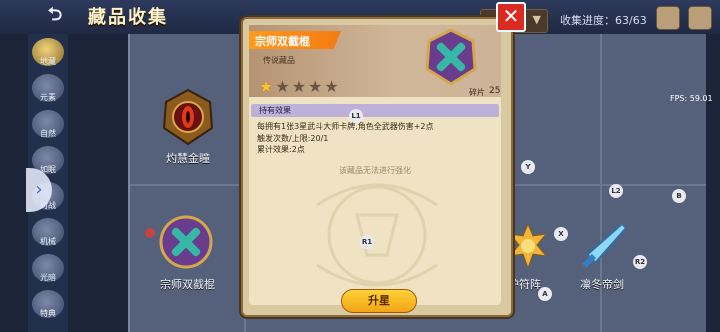 This screenshot has height=332, width=720. I want to click on settings-icon, so click(668, 18).